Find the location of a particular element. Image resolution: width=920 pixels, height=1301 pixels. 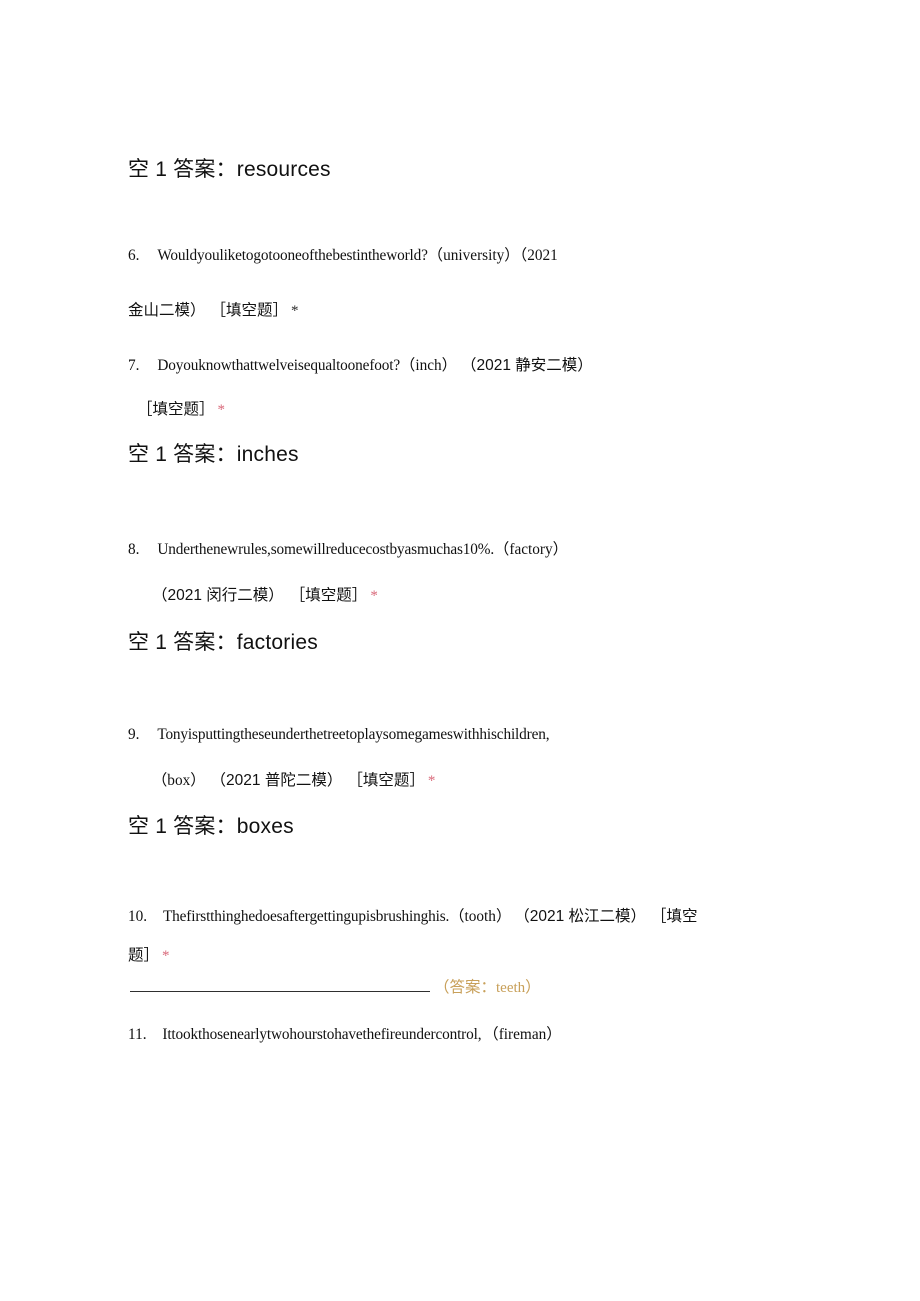

question-9-line-2: （box） （2021 普陀二模） ［填空题］ * is located at coordinates (478, 781).